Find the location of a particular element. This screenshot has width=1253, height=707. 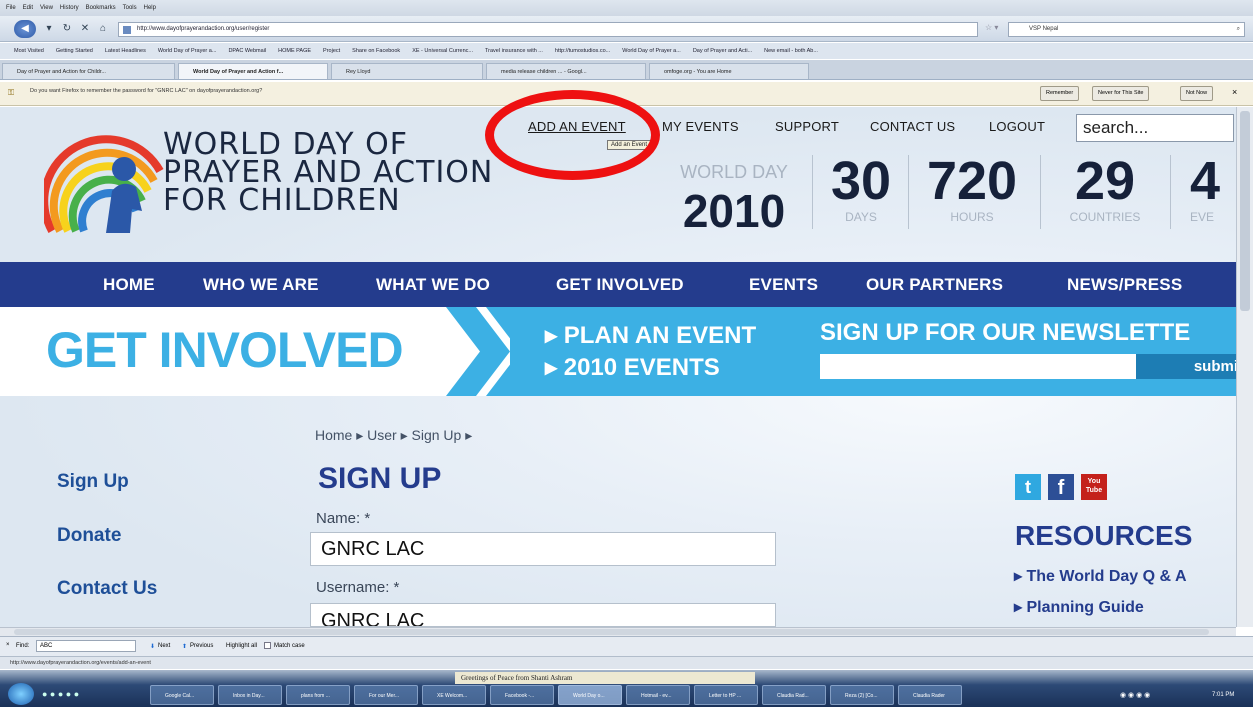

find-previous-icon: ⬆ is located at coordinates (184, 646).